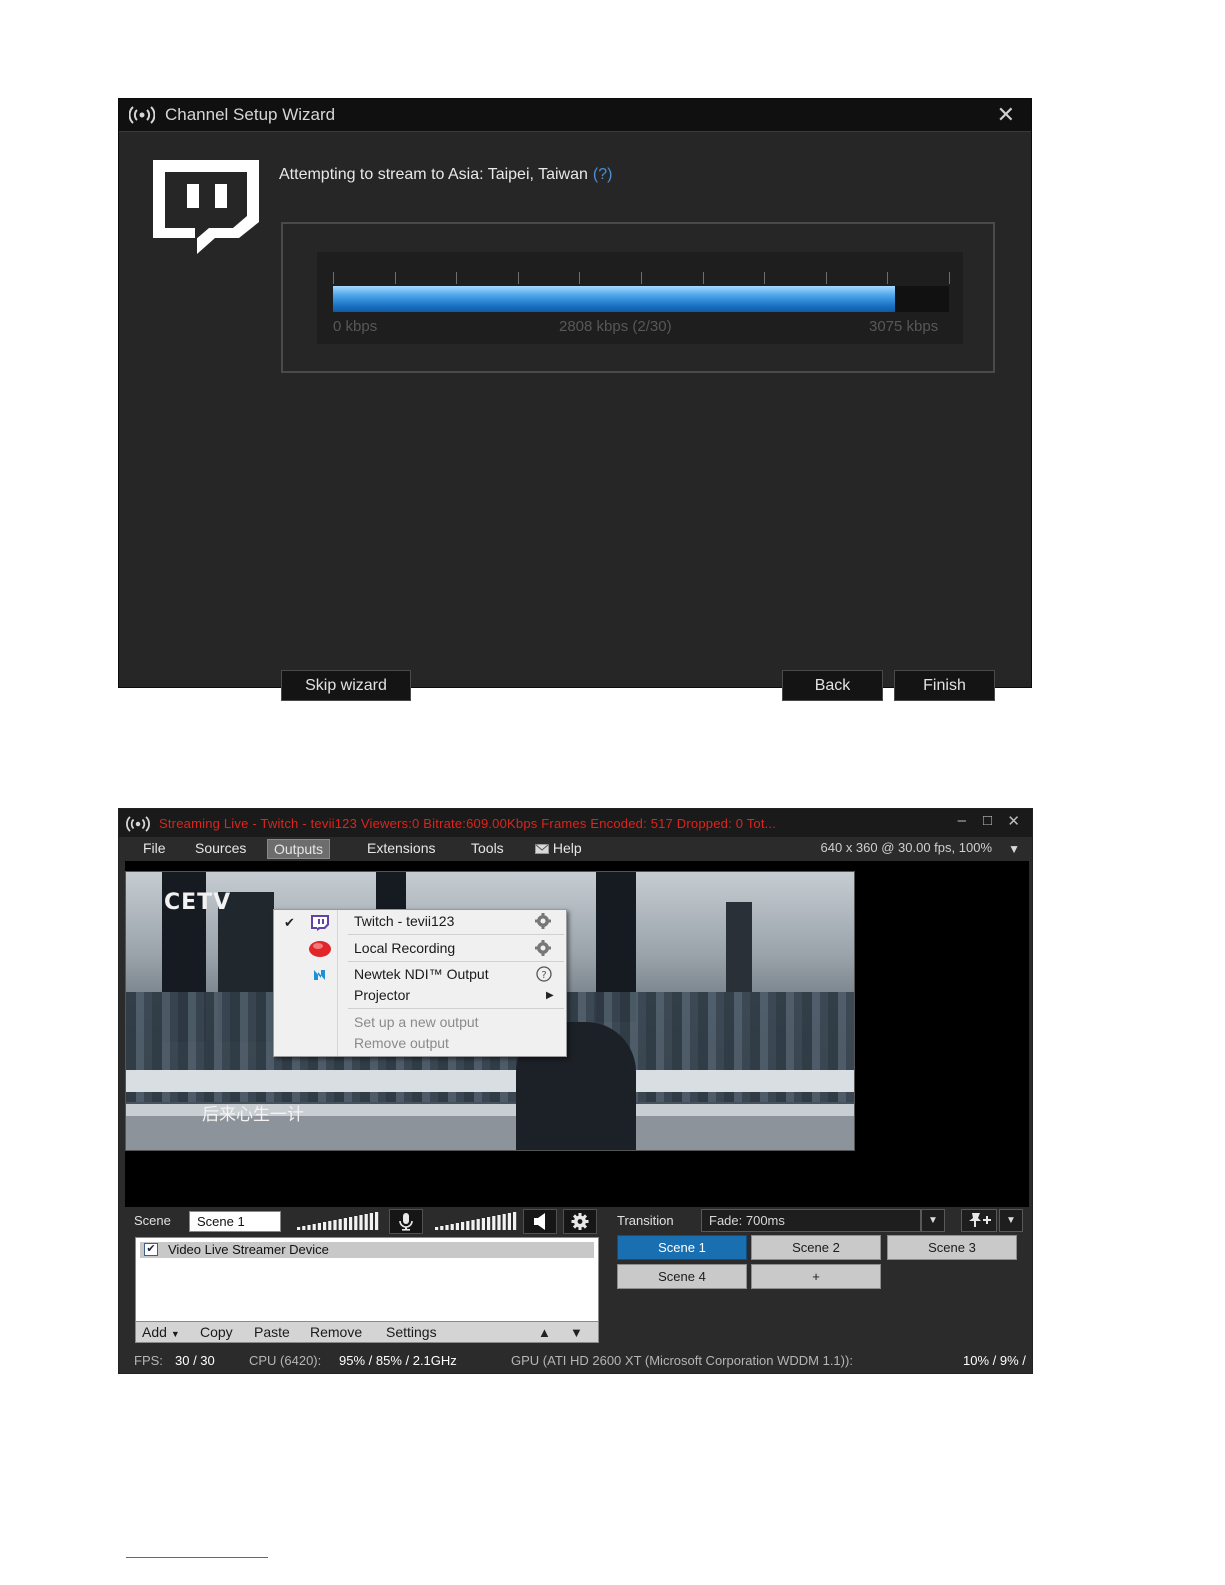  What do you see at coordinates (382, 995) in the screenshot?
I see `output-projector: Projector` at bounding box center [382, 995].